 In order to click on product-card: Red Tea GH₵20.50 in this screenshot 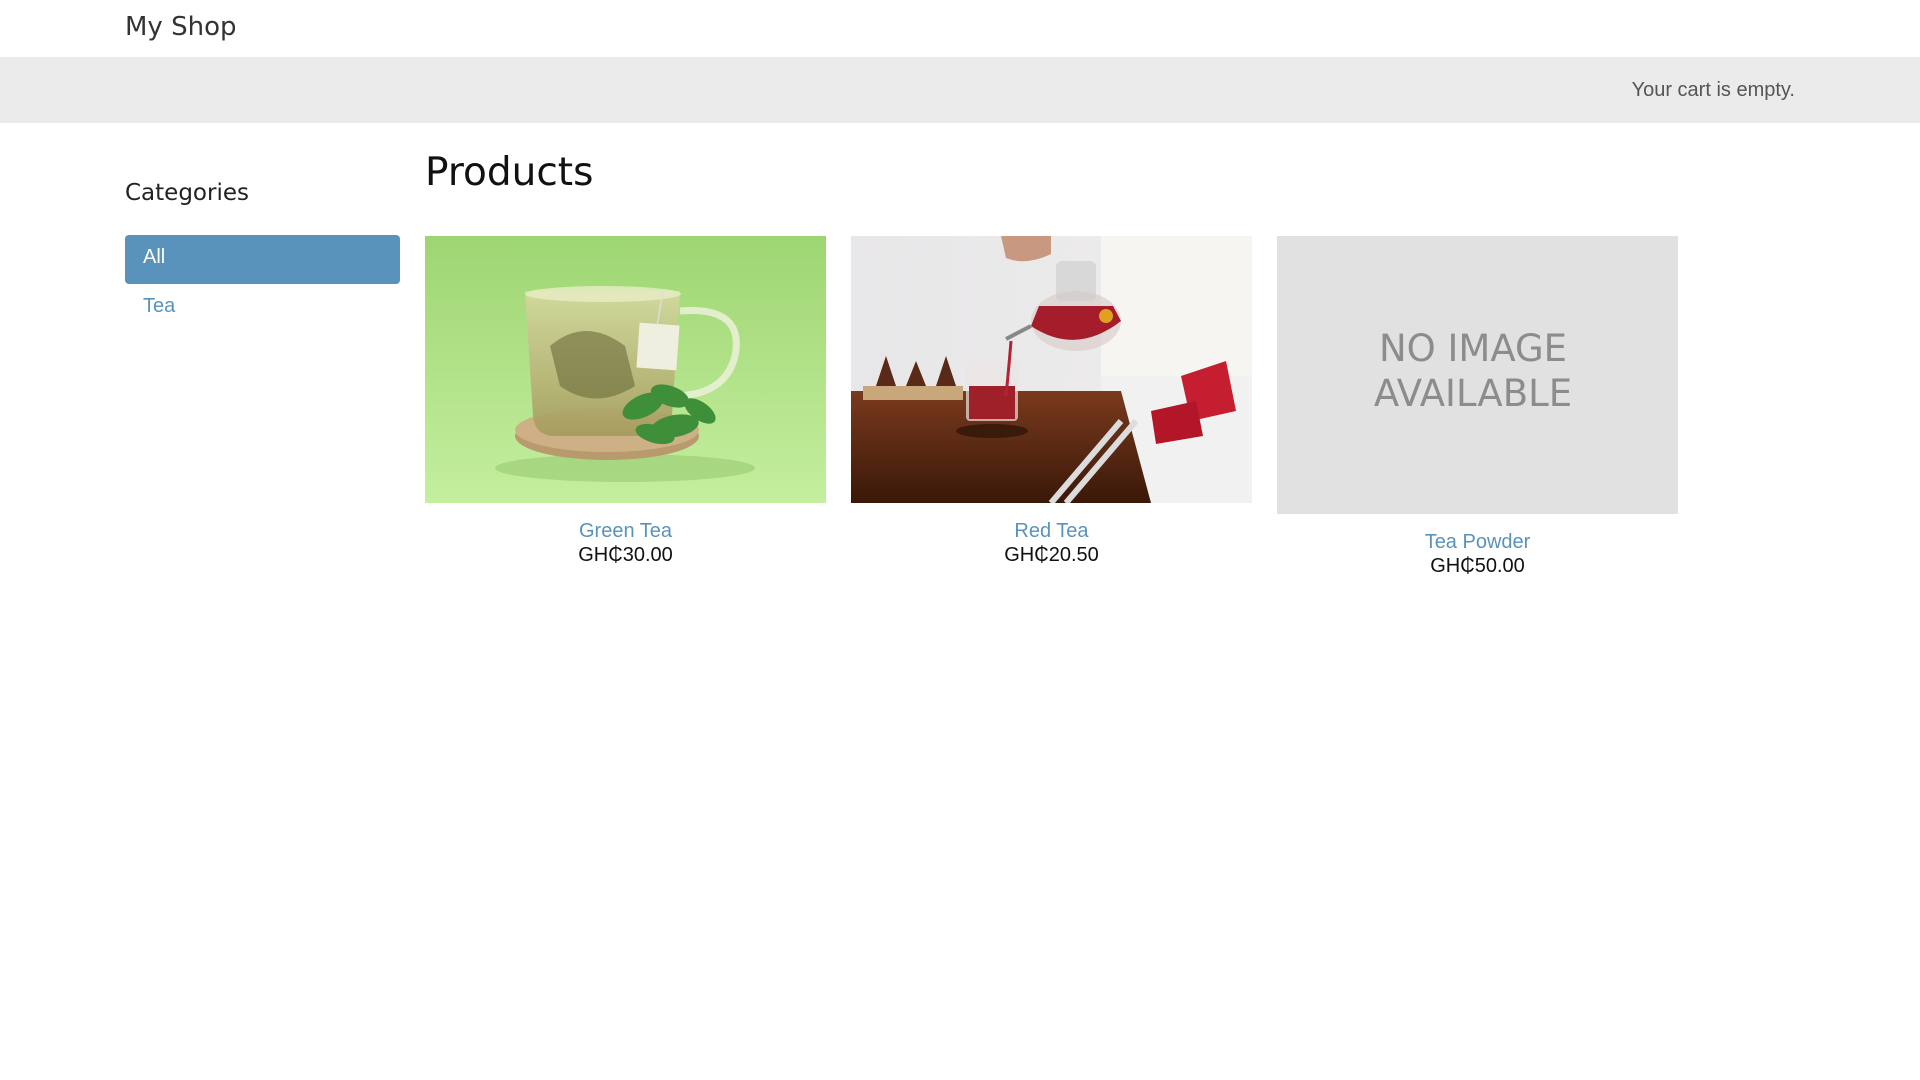, I will do `click(1051, 407)`.